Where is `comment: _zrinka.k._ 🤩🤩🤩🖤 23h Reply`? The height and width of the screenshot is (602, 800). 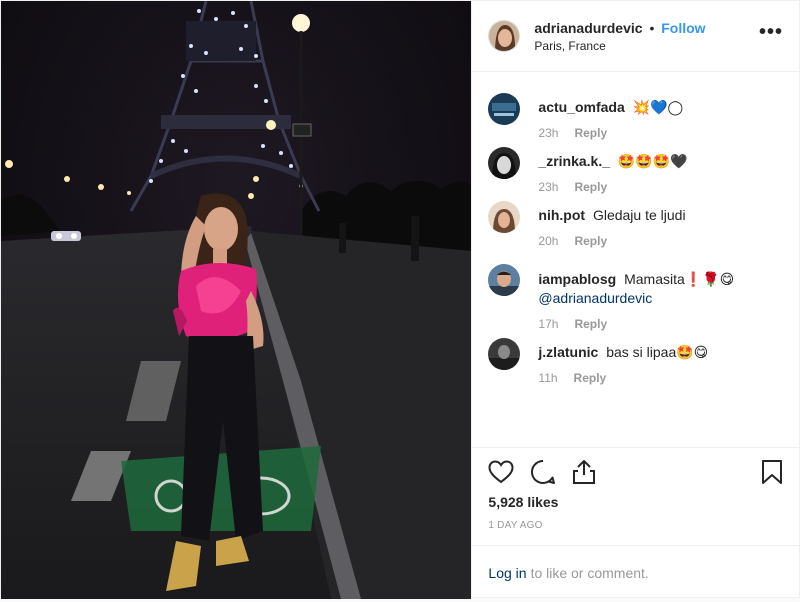
comment: _zrinka.k._ 🤩🤩🤩🖤 23h Reply is located at coordinates (635, 167).